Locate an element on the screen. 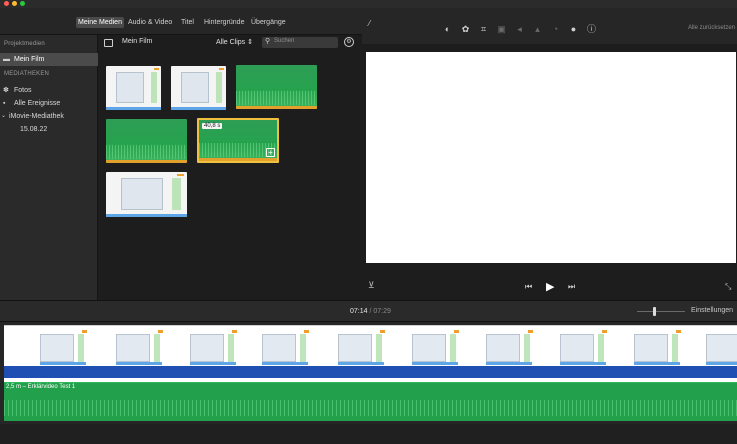 The height and width of the screenshot is (444, 737). magic-wand-icon: ⁄ is located at coordinates (369, 23).